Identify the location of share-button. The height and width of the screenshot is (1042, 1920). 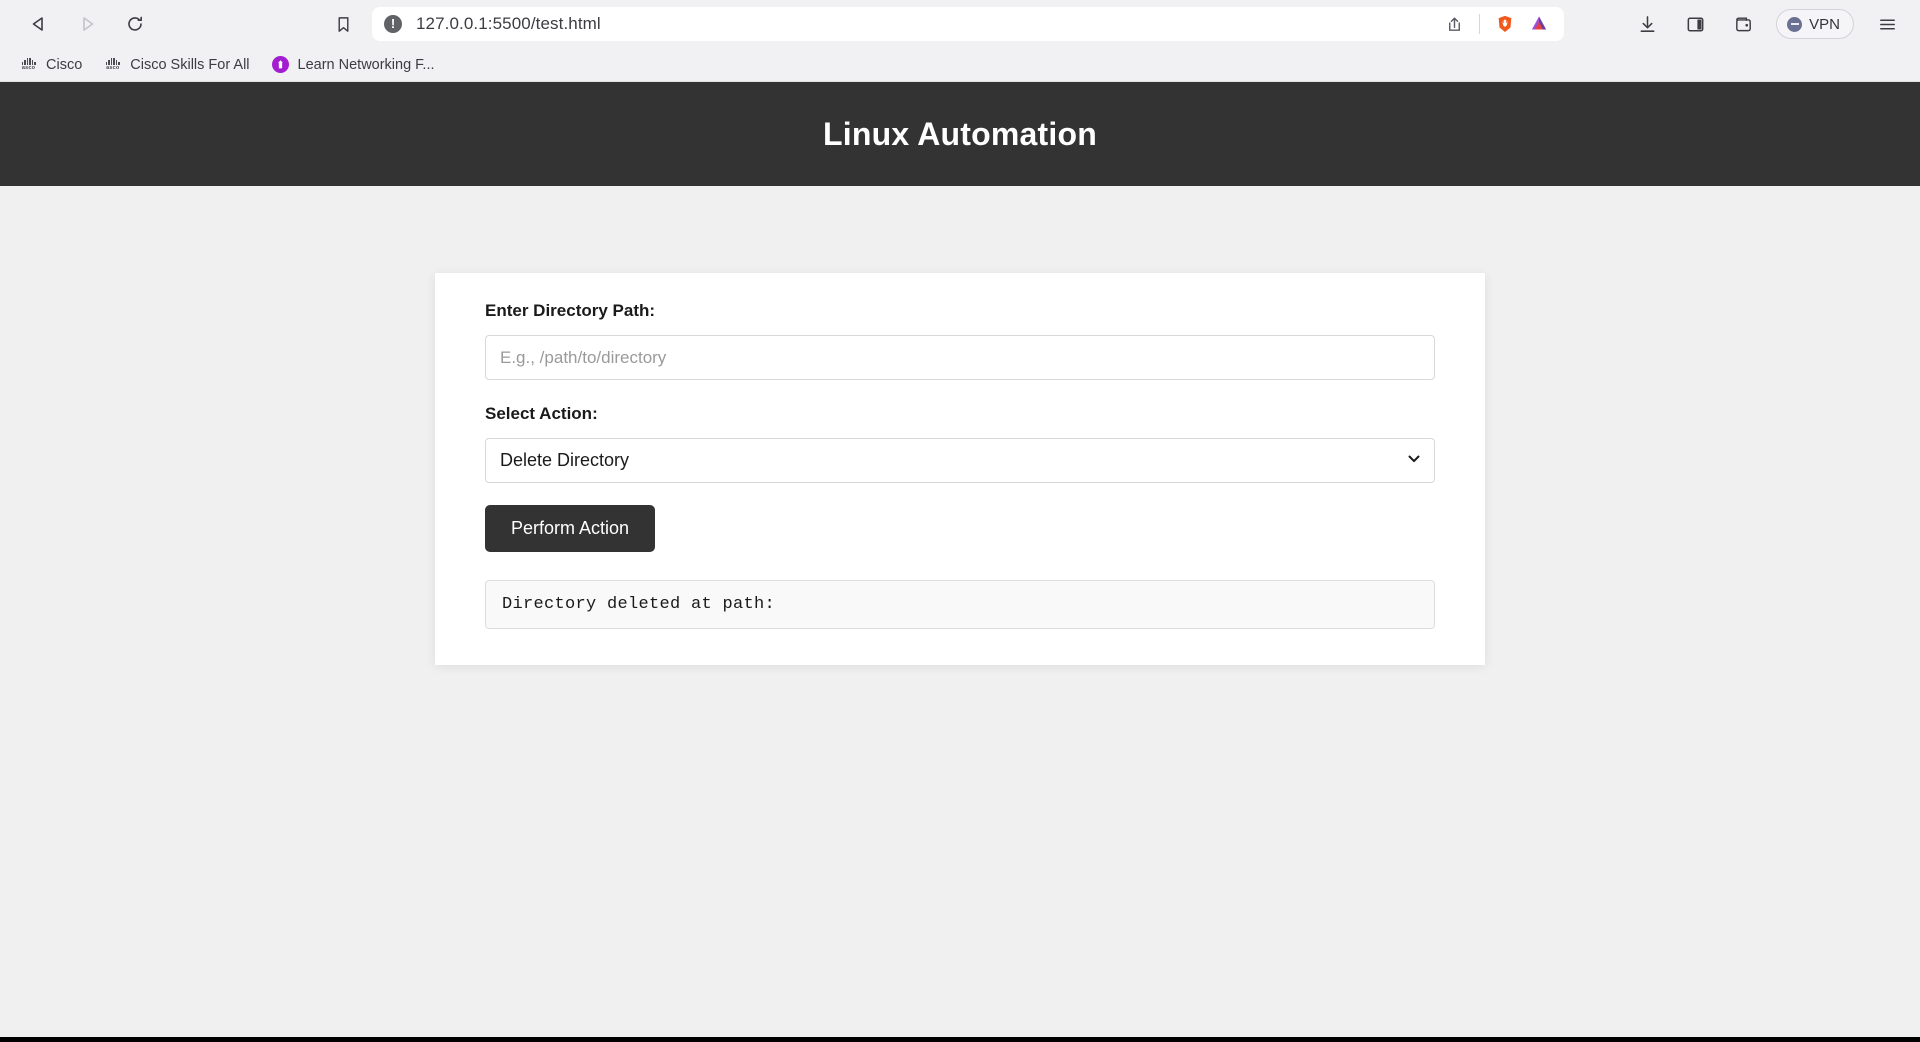
(1454, 24).